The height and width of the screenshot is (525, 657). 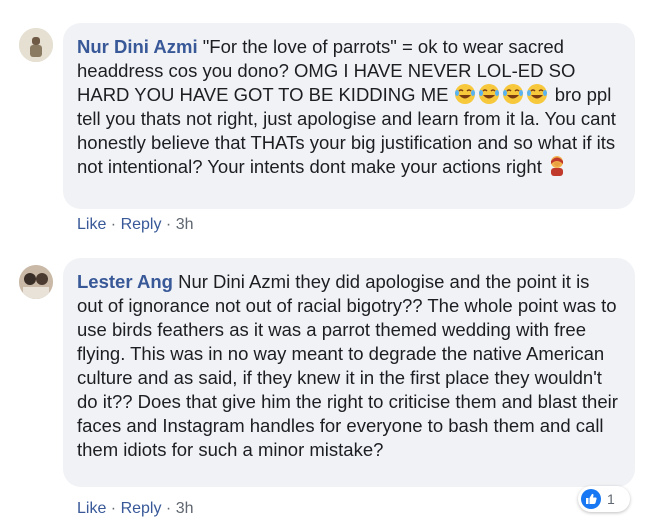 I want to click on facepalm-emoji-icon, so click(x=558, y=166).